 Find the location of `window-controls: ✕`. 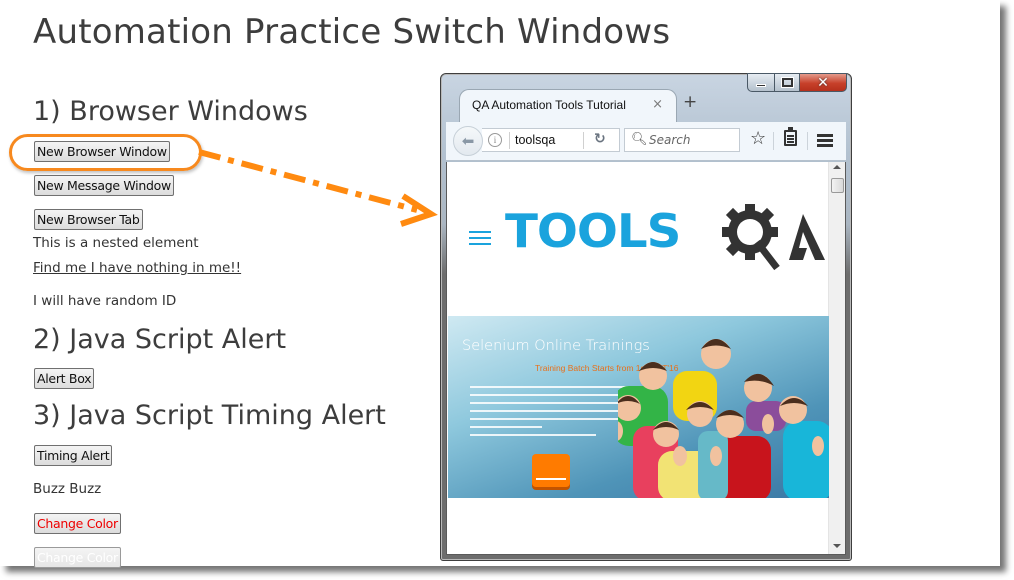

window-controls: ✕ is located at coordinates (797, 82).